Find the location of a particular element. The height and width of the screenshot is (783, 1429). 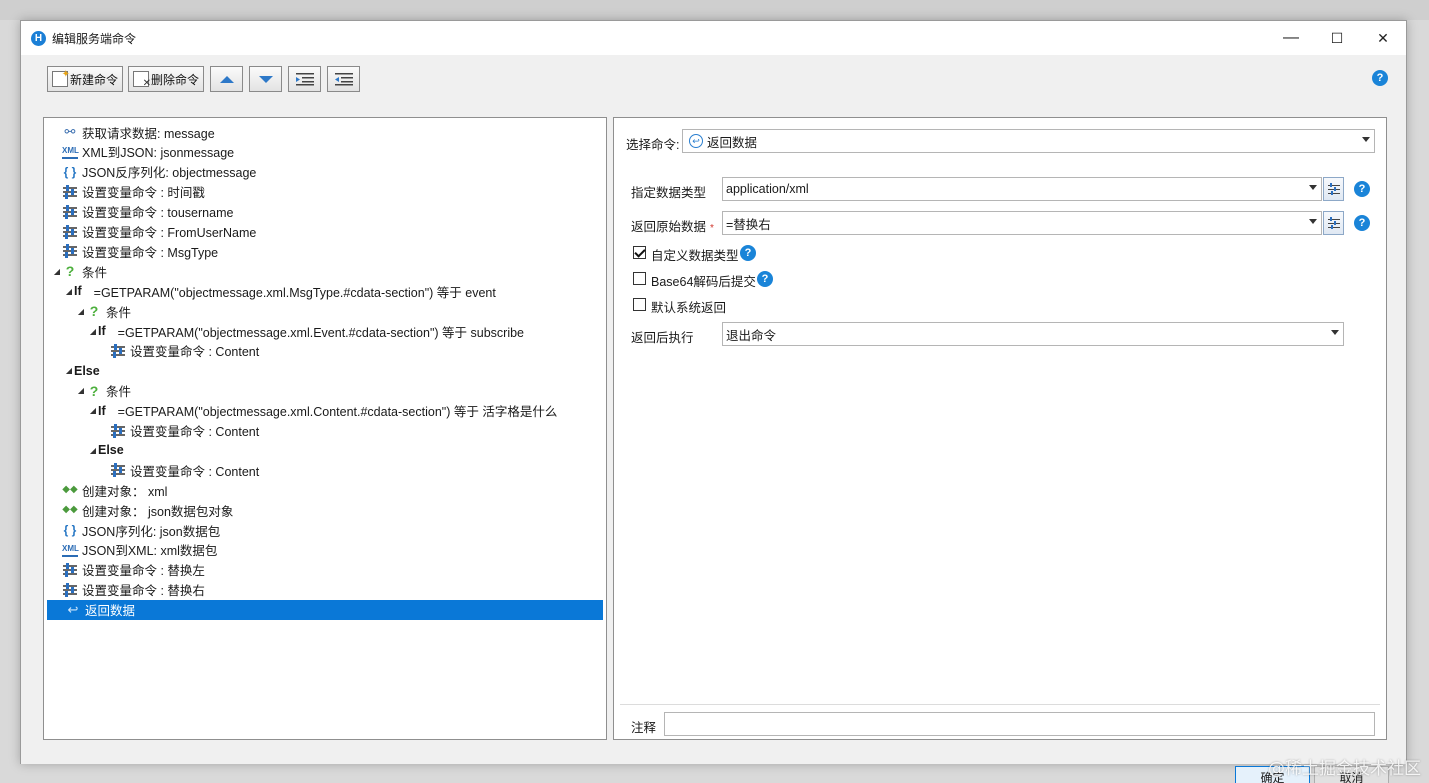

maximize-button: ☐ is located at coordinates (1337, 38).